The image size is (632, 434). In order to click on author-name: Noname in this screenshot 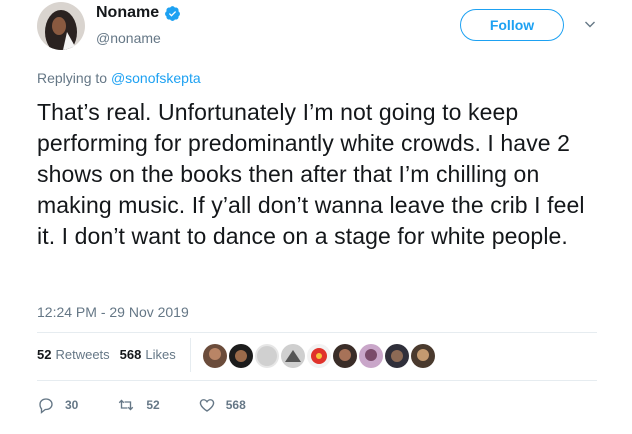, I will do `click(138, 13)`.